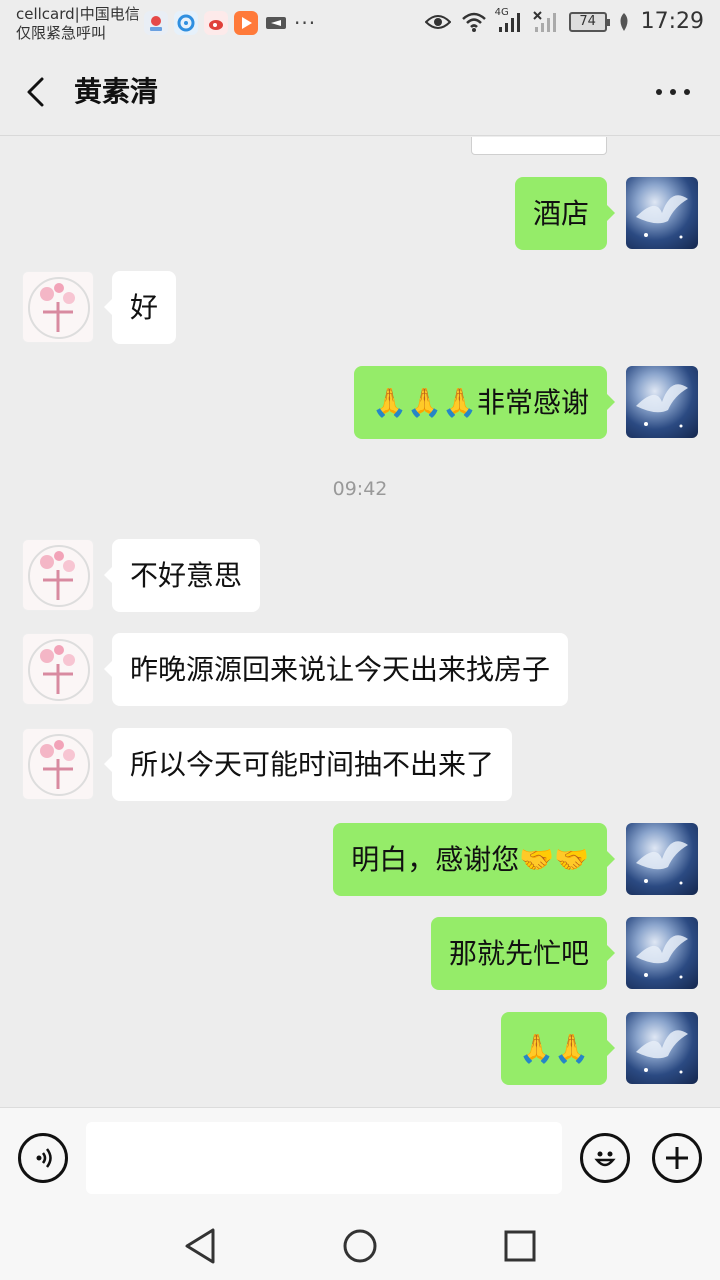  I want to click on nav-back-triangle-icon, so click(200, 1246).